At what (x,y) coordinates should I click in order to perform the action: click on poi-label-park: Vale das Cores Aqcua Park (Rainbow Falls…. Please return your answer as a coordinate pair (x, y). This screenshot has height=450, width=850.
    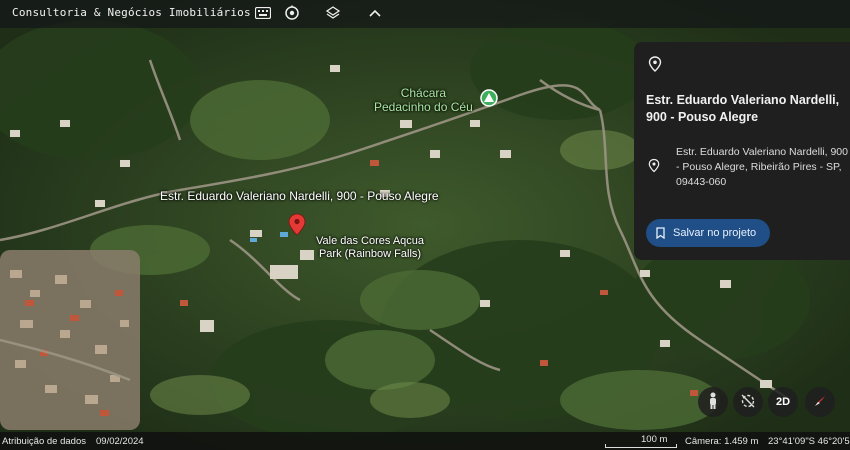
    Looking at the image, I should click on (370, 248).